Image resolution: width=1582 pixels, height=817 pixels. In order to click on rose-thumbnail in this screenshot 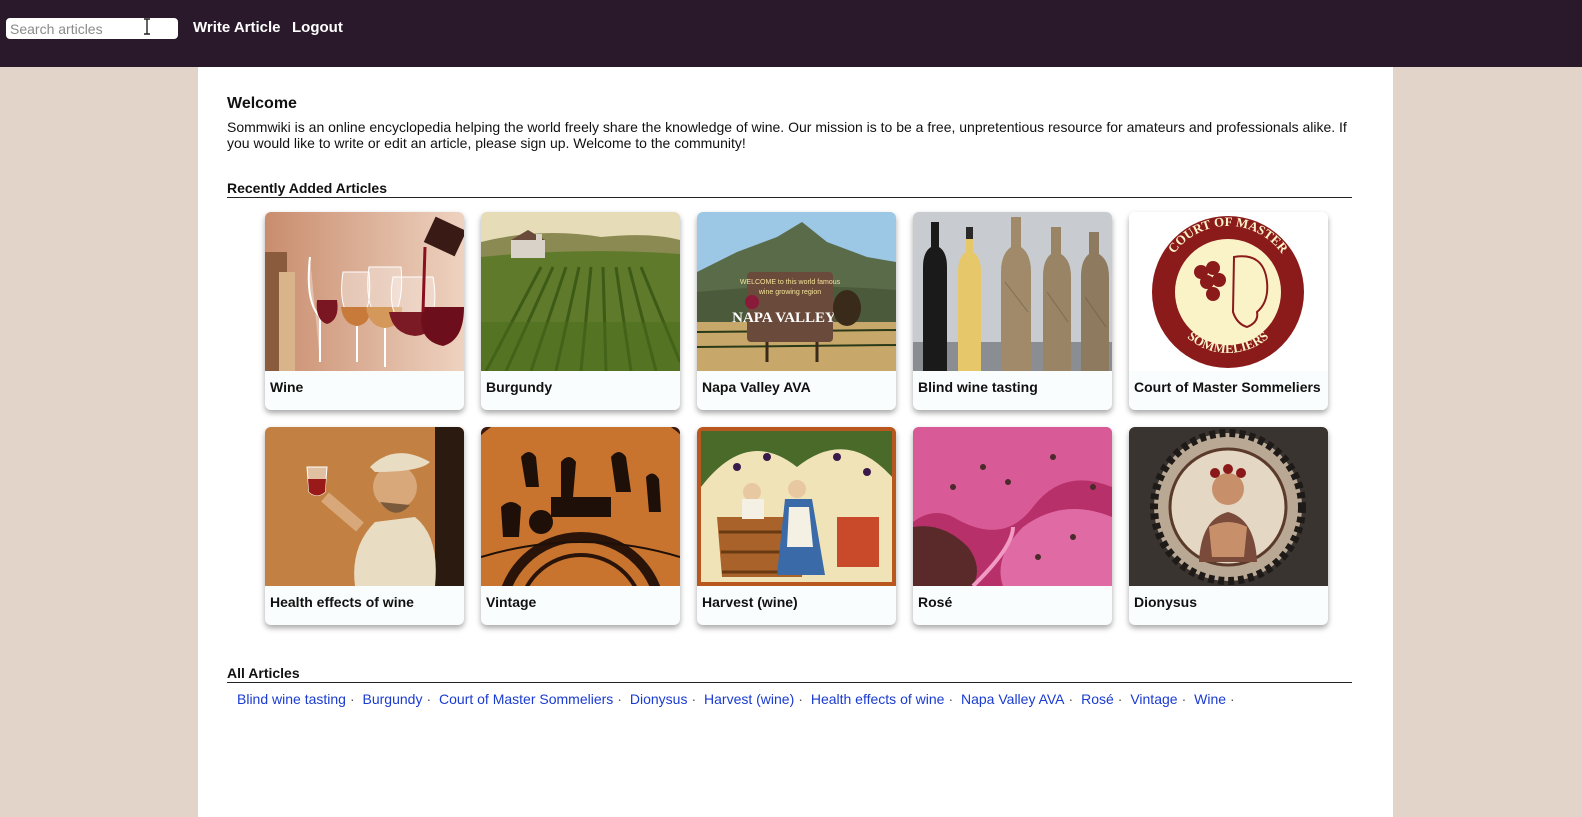, I will do `click(1012, 506)`.